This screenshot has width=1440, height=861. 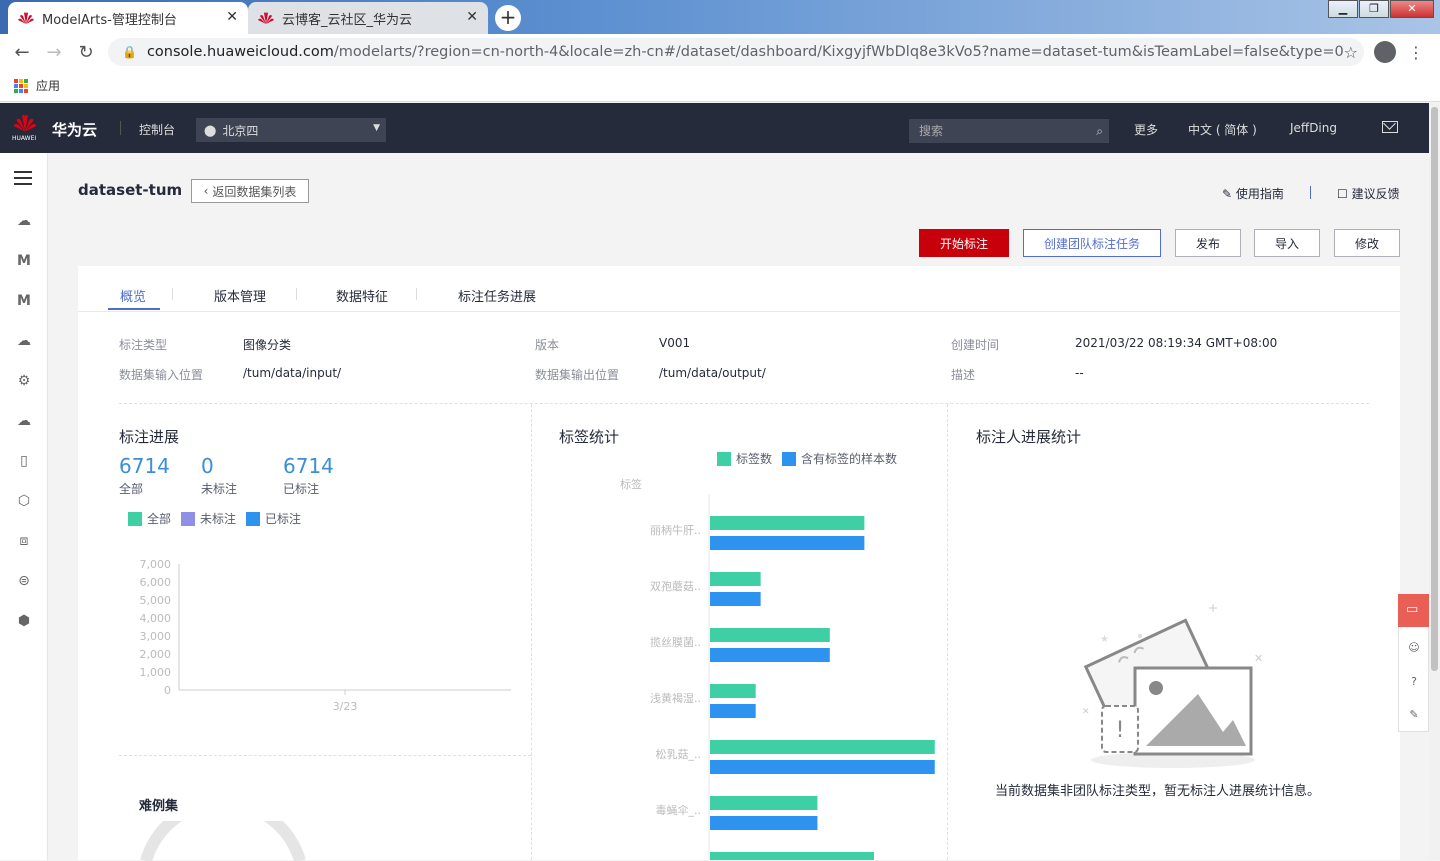 What do you see at coordinates (508, 18) in the screenshot?
I see `new-tab-button: +` at bounding box center [508, 18].